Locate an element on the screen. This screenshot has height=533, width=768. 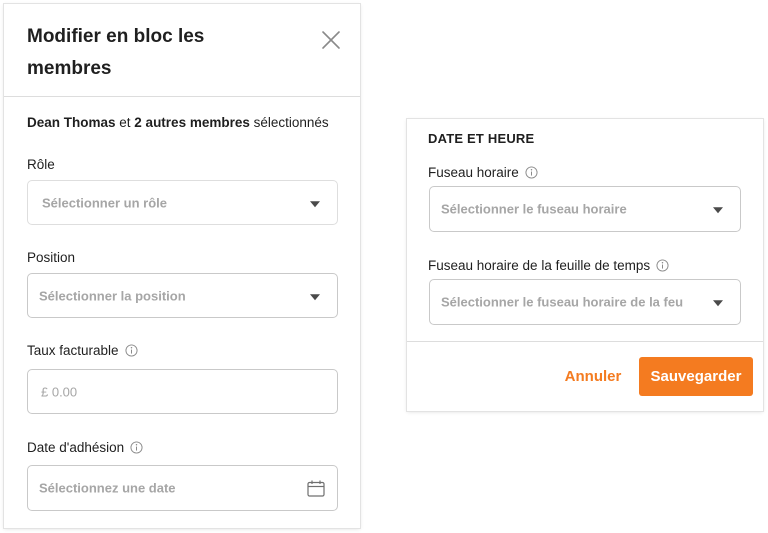
position-label-text: Position is located at coordinates (51, 257).